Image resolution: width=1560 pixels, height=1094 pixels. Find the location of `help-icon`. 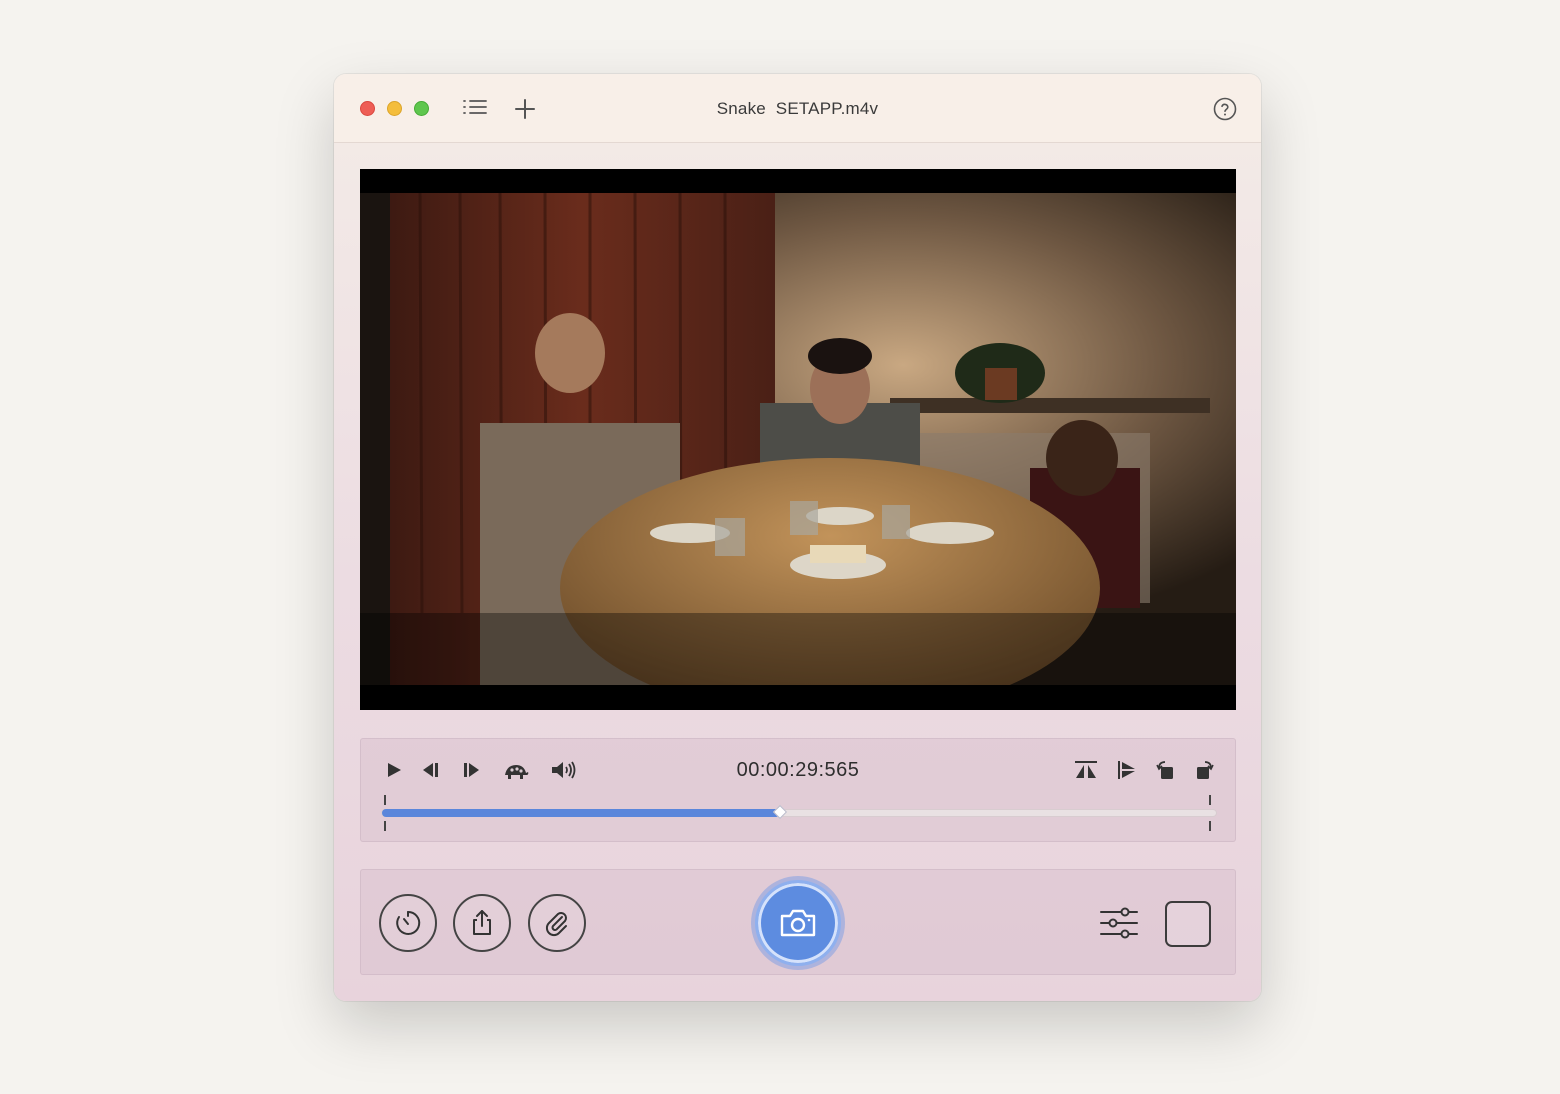

help-icon is located at coordinates (1225, 109).